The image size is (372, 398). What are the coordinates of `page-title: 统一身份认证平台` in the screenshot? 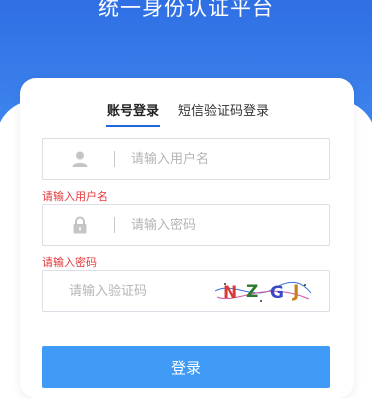 It's located at (186, 10).